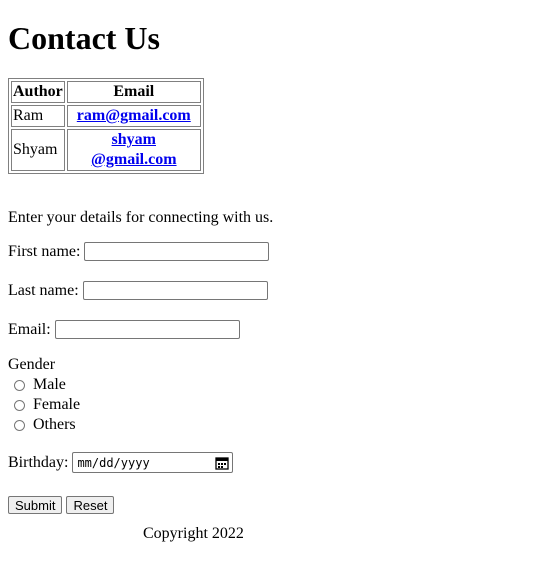 The image size is (537, 564). Describe the element at coordinates (54, 424) in the screenshot. I see `others-label: Others` at that location.